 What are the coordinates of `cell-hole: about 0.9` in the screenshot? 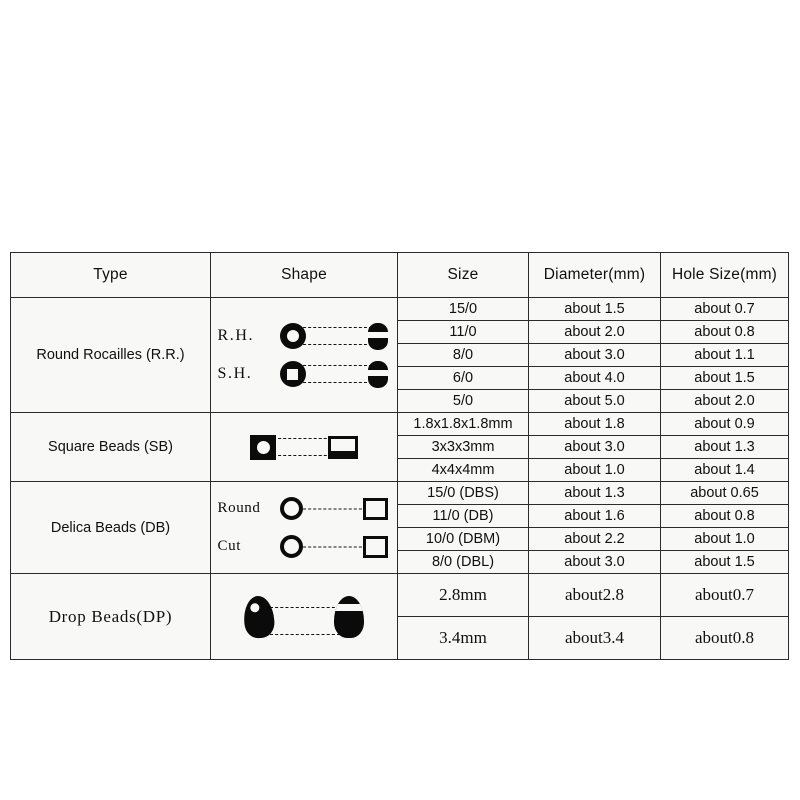 It's located at (724, 424).